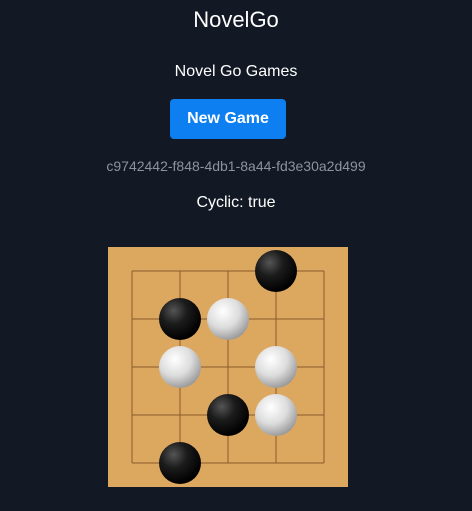 The image size is (472, 511). I want to click on cyclic-status: Cyclic: true, so click(236, 202).